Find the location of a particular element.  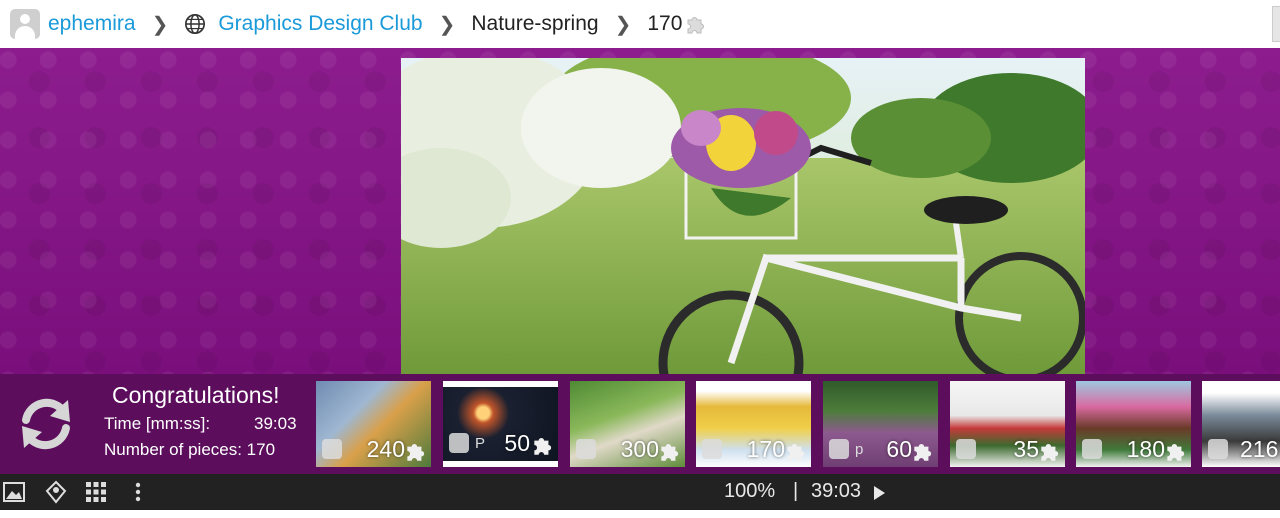

side-panel-handle is located at coordinates (1276, 24).